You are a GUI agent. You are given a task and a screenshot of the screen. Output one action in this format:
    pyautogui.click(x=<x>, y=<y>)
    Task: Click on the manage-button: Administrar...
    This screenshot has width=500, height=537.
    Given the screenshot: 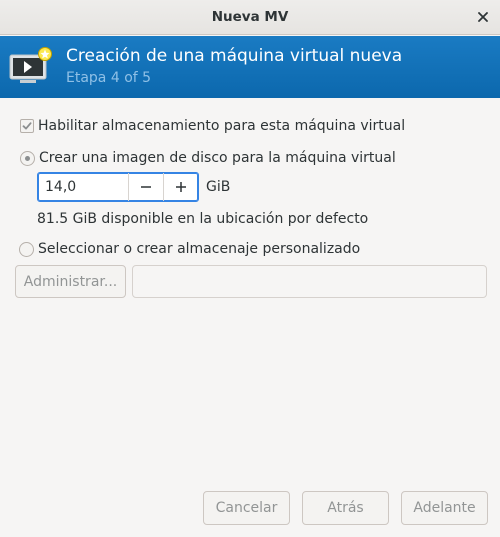 What is the action you would take?
    pyautogui.click(x=70, y=281)
    